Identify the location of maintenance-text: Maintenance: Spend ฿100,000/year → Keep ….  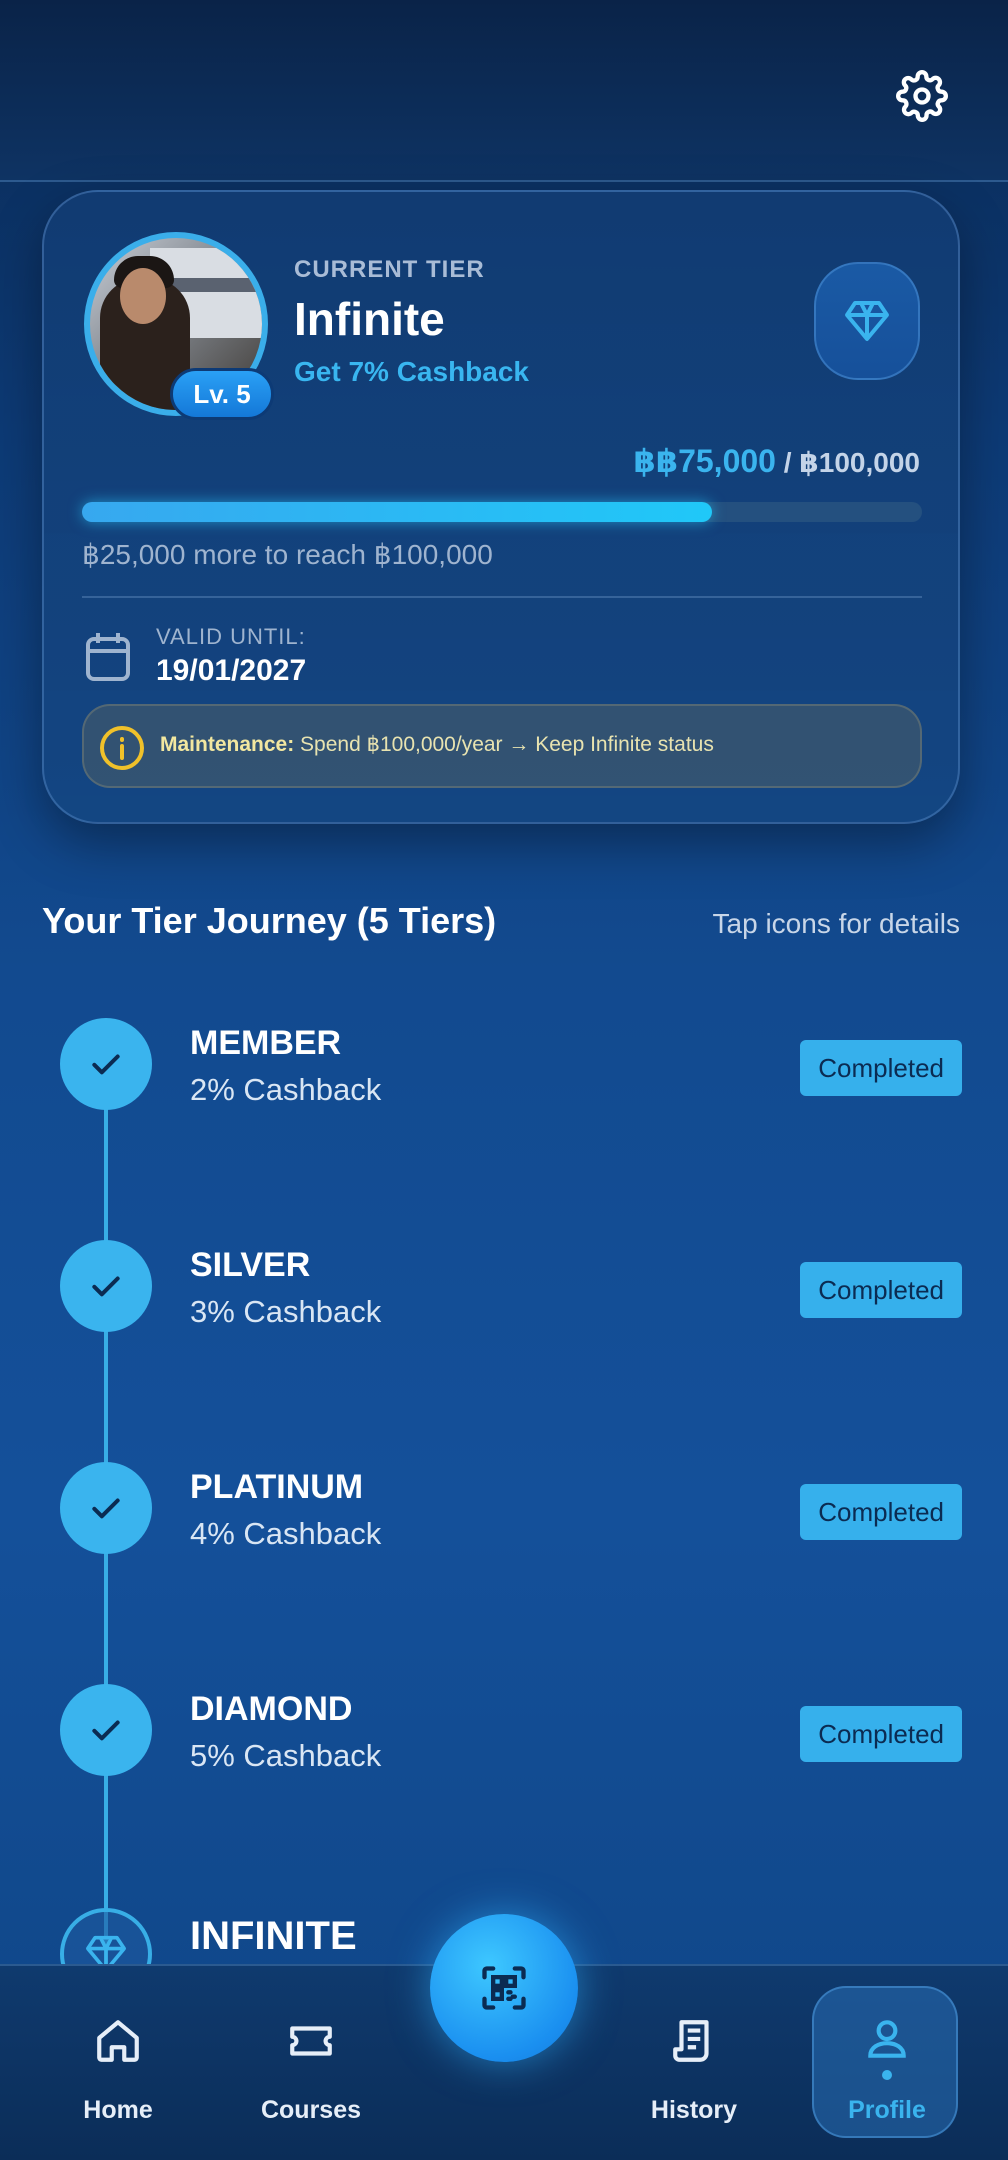
(437, 744).